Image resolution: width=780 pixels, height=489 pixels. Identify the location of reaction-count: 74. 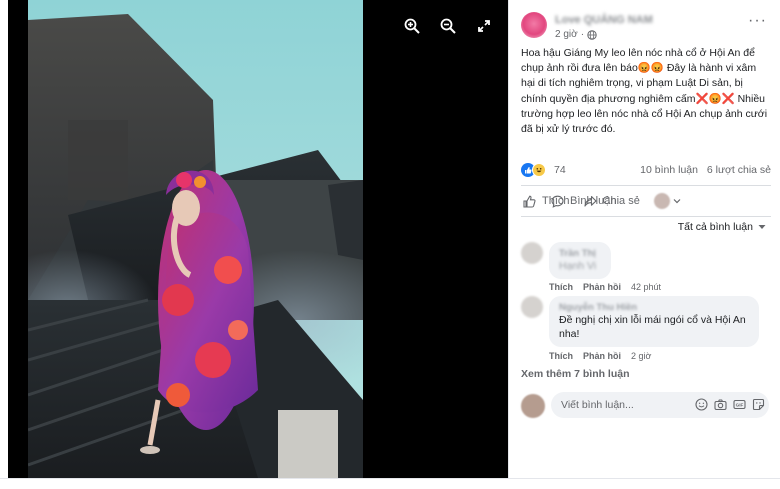
(560, 170).